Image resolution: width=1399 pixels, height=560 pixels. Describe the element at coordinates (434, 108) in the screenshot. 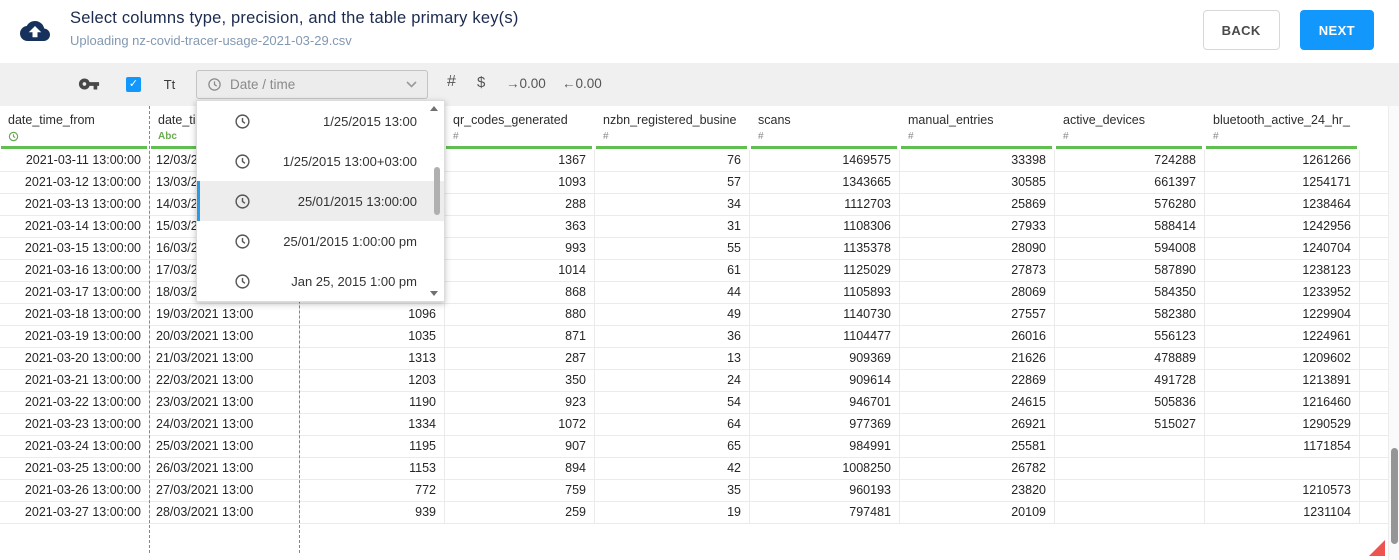

I see `dropdown-scroll-up-arrow` at that location.